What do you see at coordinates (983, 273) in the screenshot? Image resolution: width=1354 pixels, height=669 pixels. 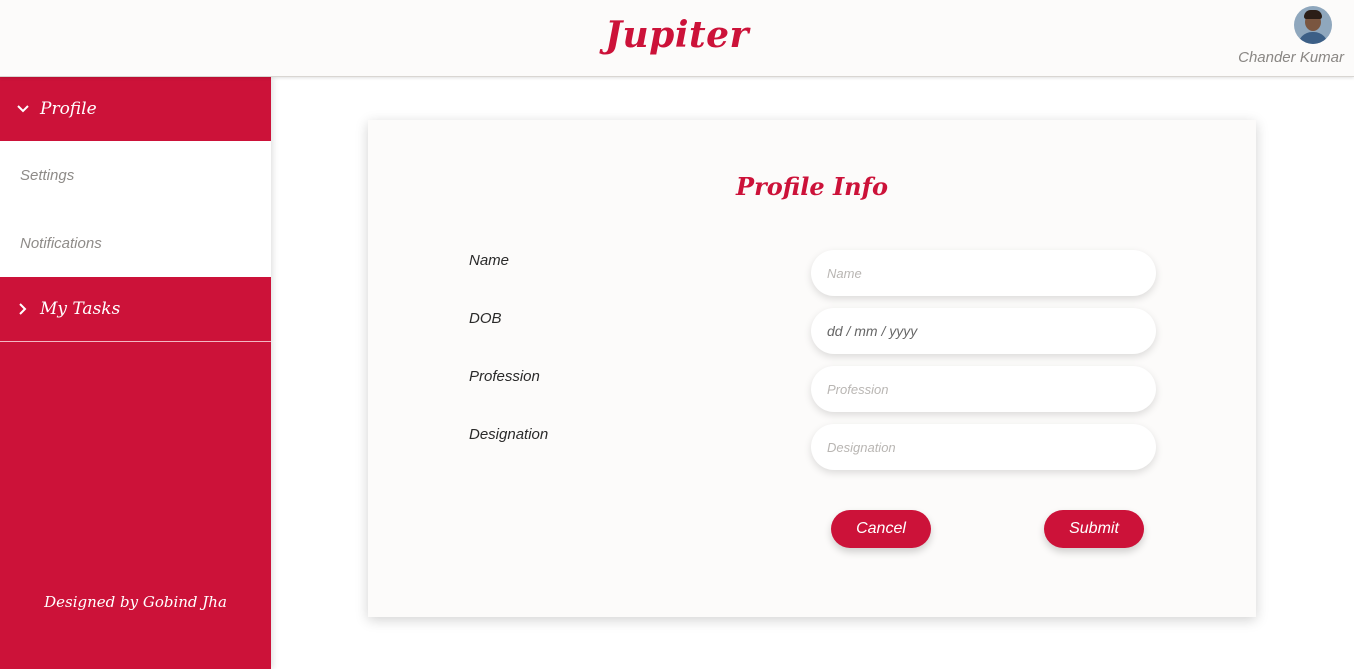 I see `name-input` at bounding box center [983, 273].